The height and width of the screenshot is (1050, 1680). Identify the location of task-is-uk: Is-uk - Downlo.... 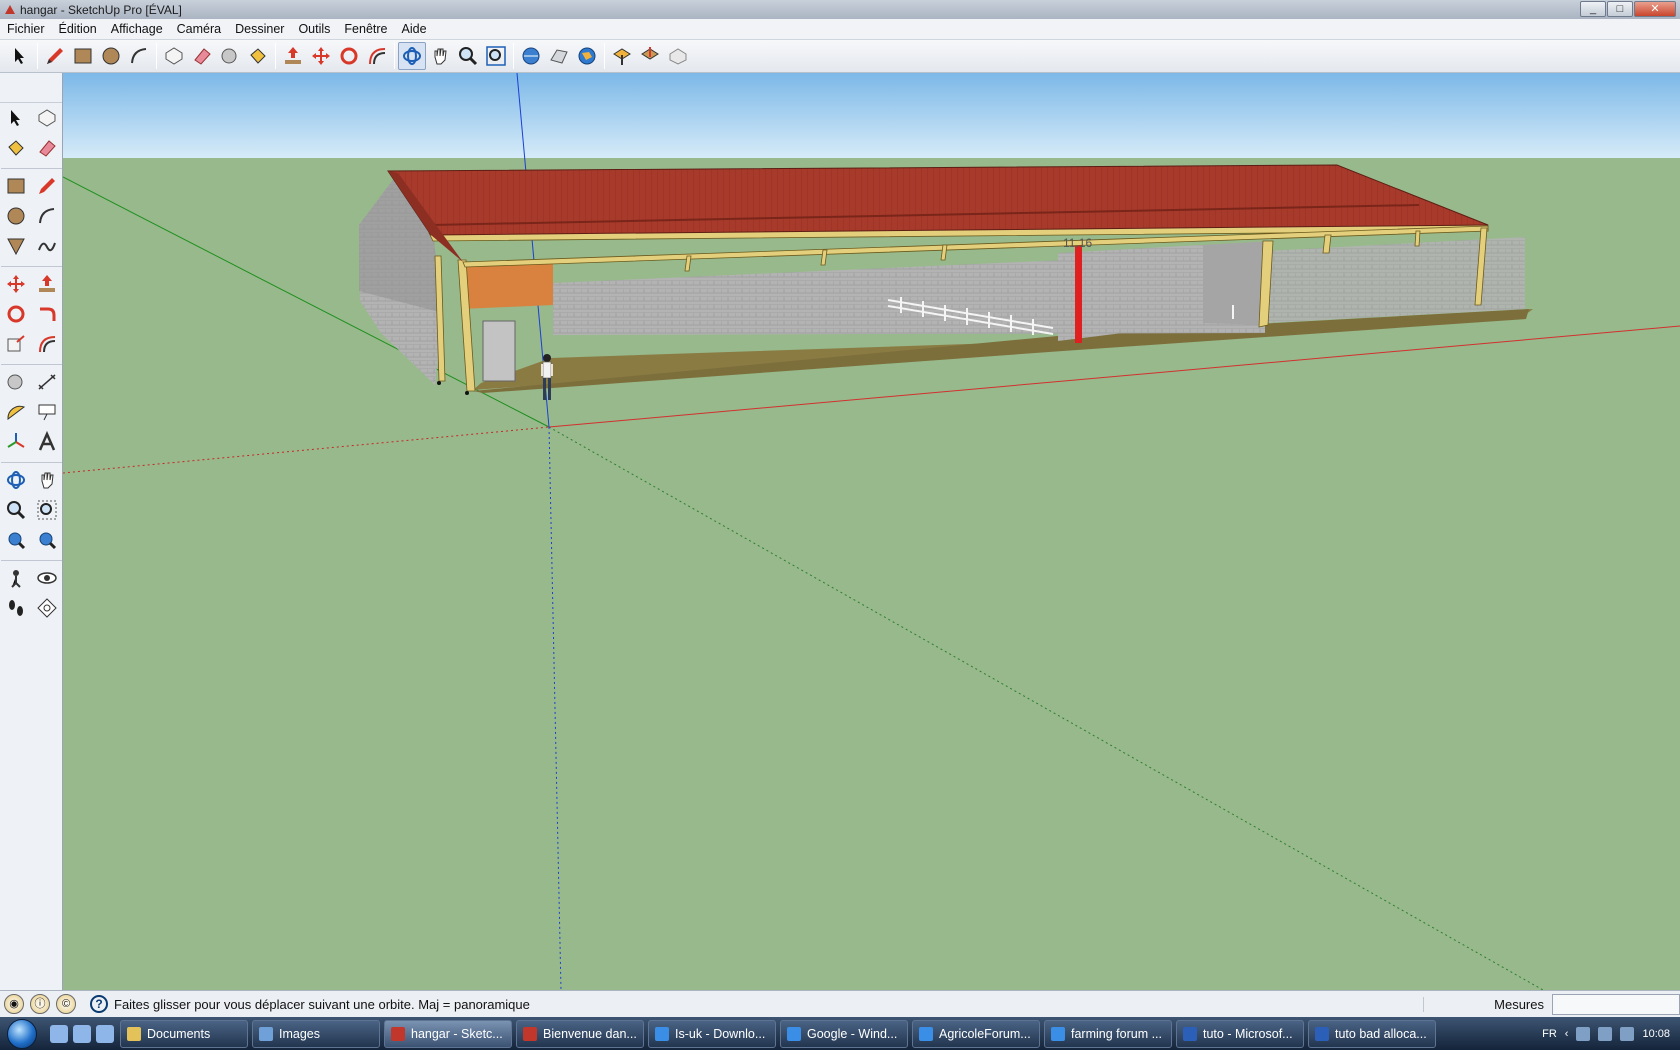
(712, 1033).